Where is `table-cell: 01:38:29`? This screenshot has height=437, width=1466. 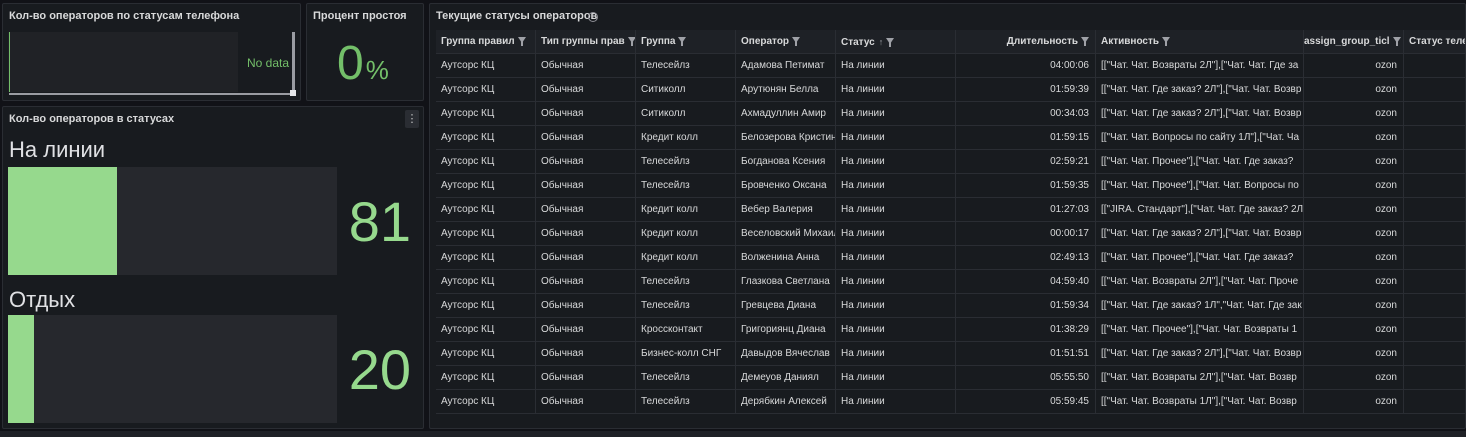
table-cell: 01:38:29 is located at coordinates (1026, 330).